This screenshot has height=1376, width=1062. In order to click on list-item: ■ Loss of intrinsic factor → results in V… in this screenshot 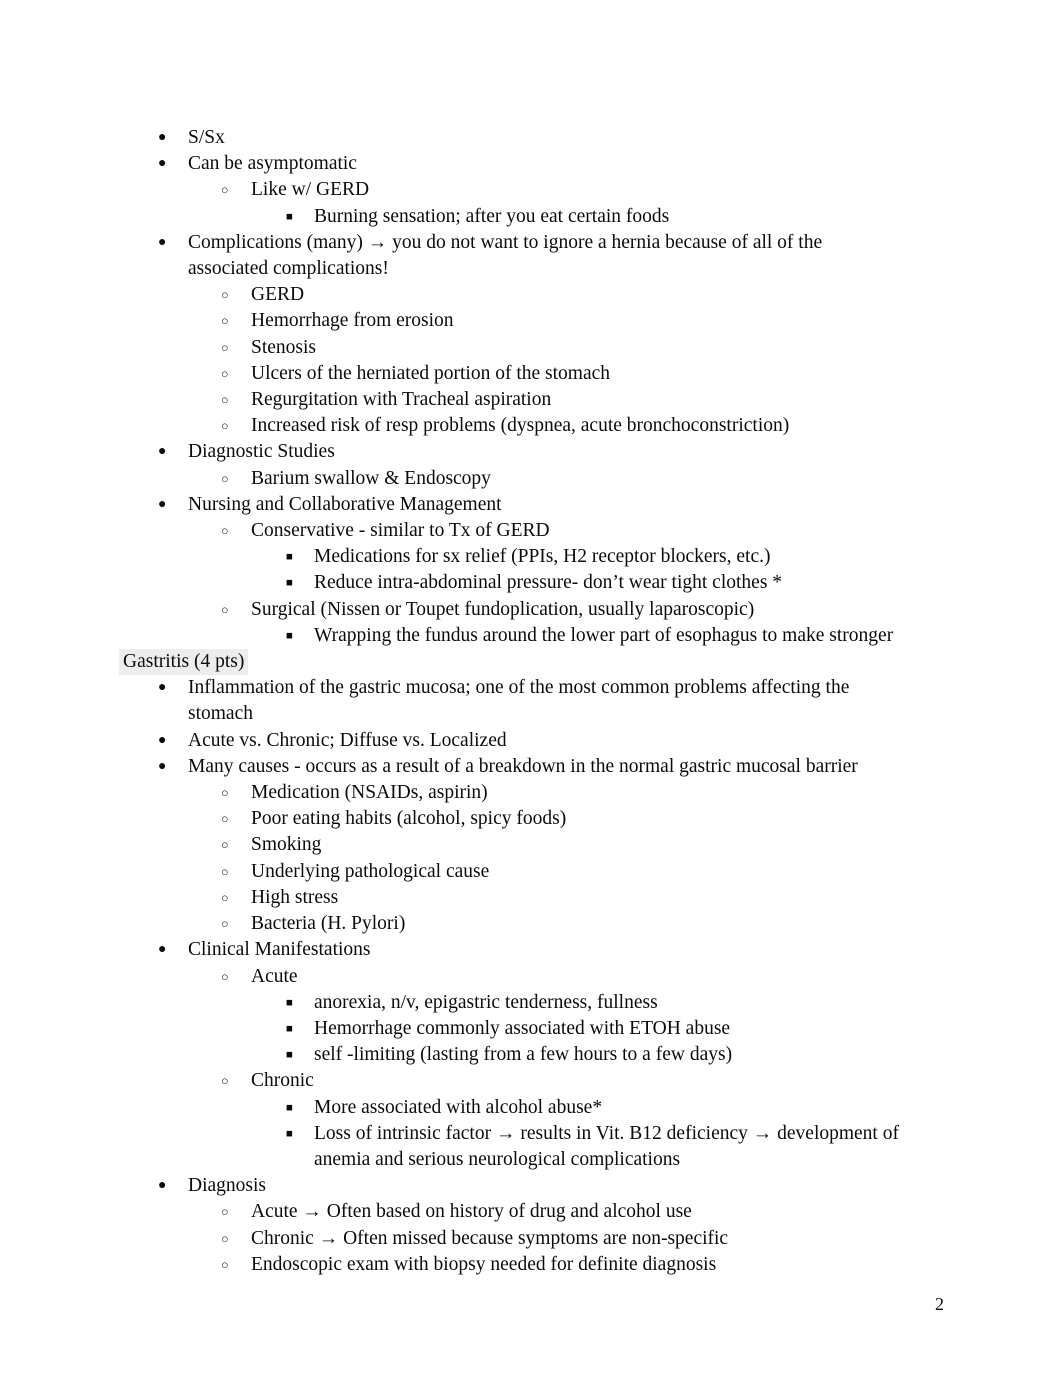, I will do `click(531, 1147)`.